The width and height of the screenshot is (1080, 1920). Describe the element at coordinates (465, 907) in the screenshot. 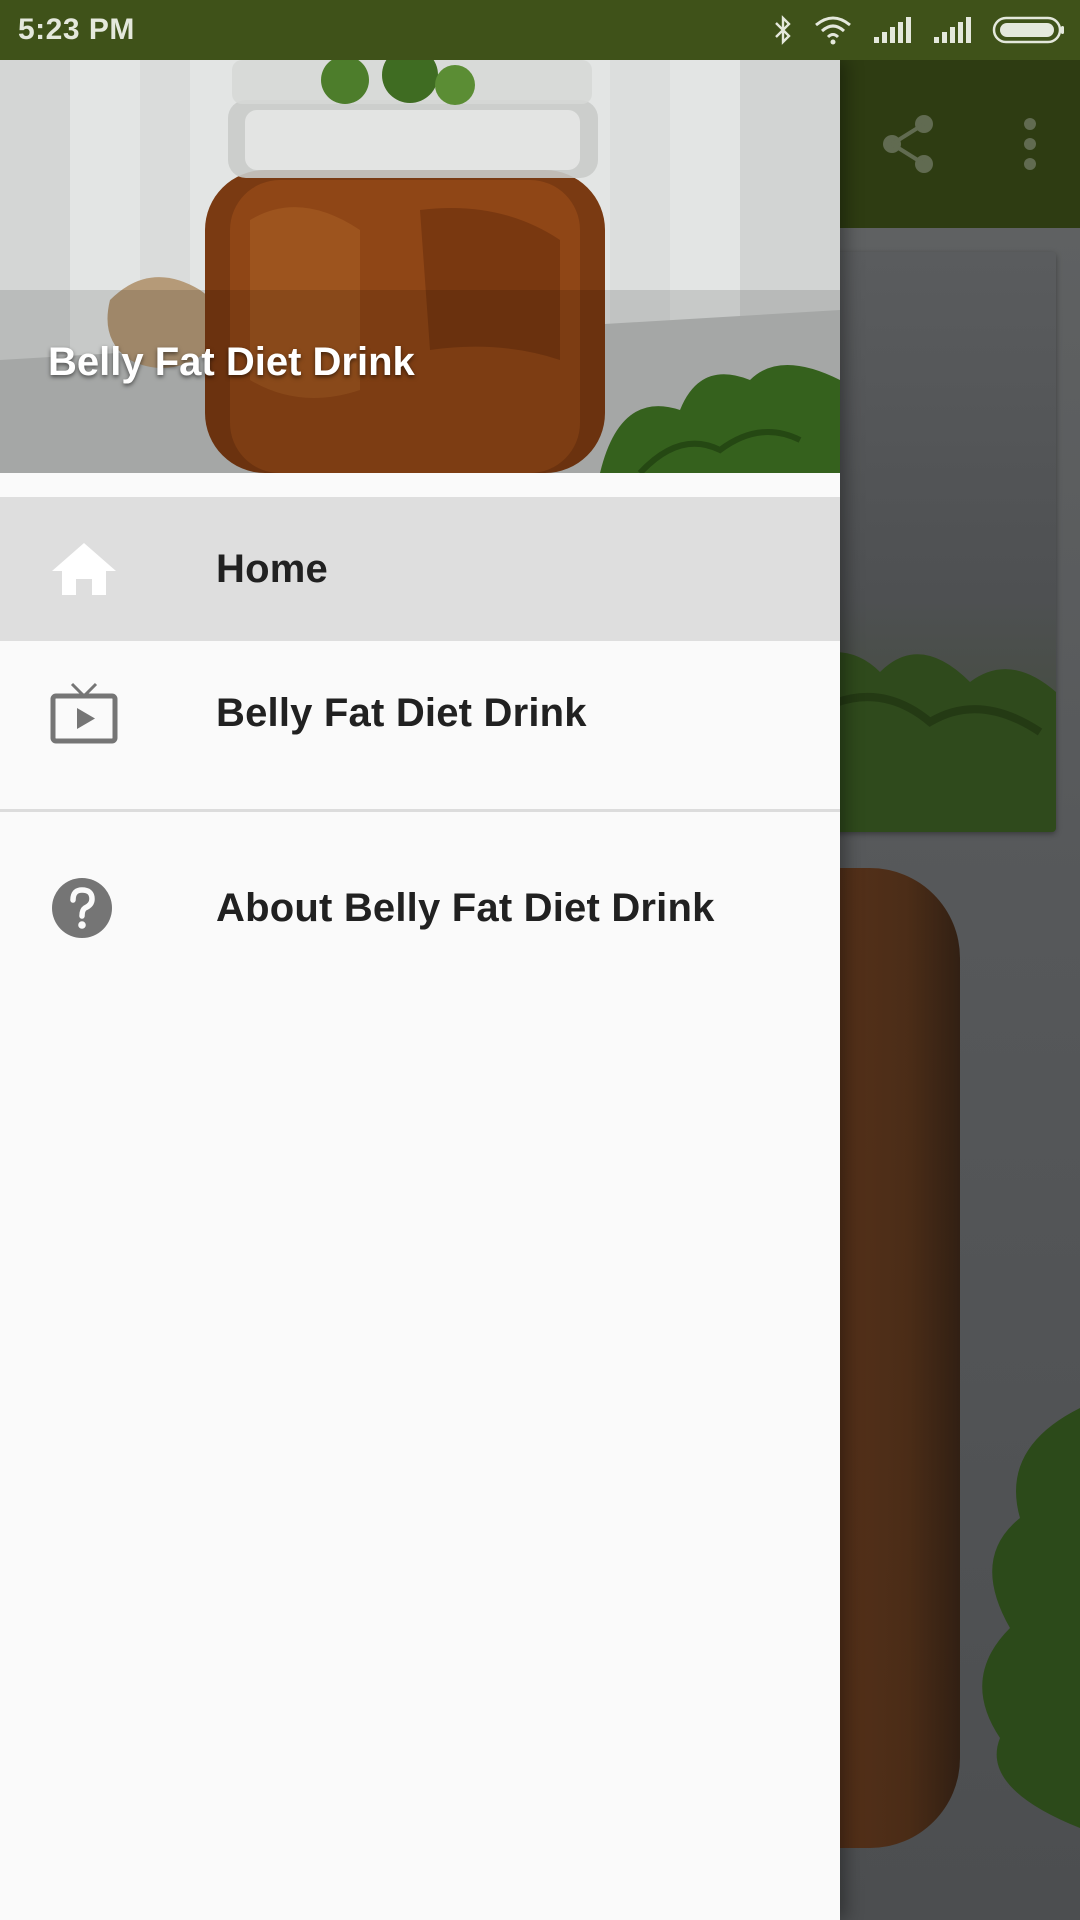

I see `drawer-item-label: About Belly Fat Diet Drink` at that location.